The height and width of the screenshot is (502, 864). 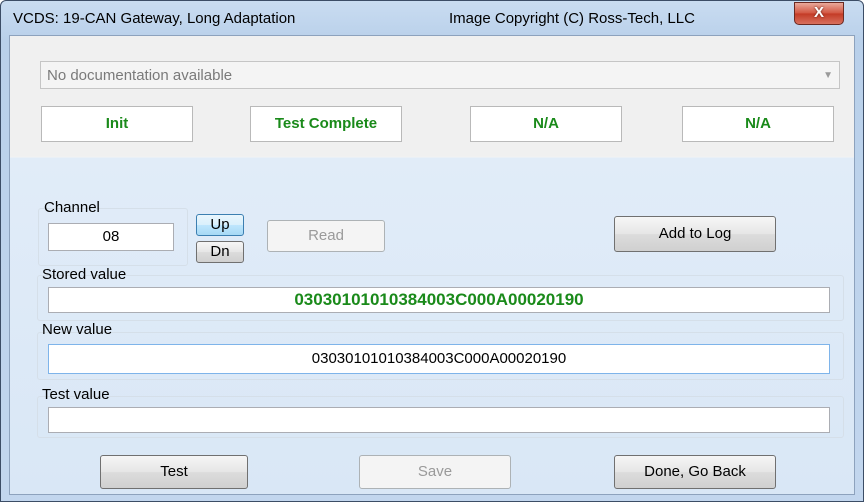 I want to click on test-value-label: Test value, so click(x=76, y=394).